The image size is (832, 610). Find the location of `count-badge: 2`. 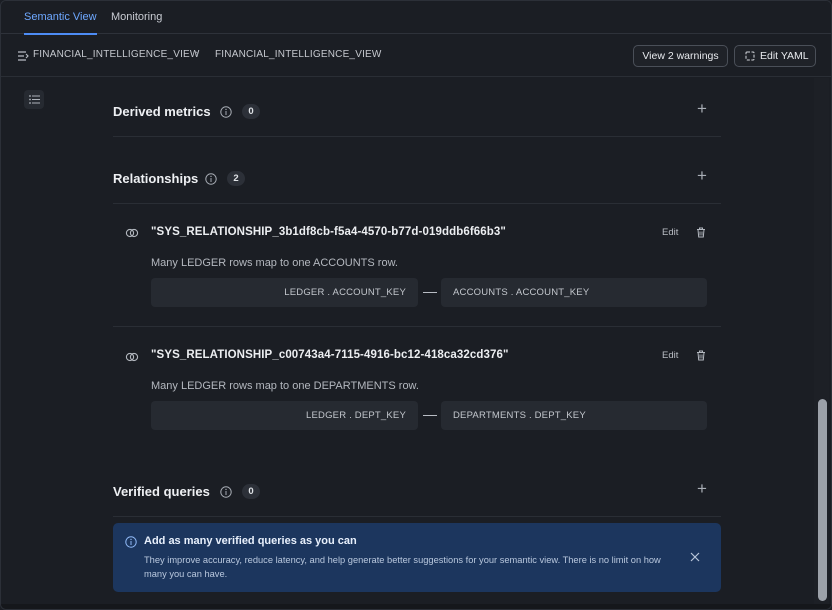

count-badge: 2 is located at coordinates (236, 178).